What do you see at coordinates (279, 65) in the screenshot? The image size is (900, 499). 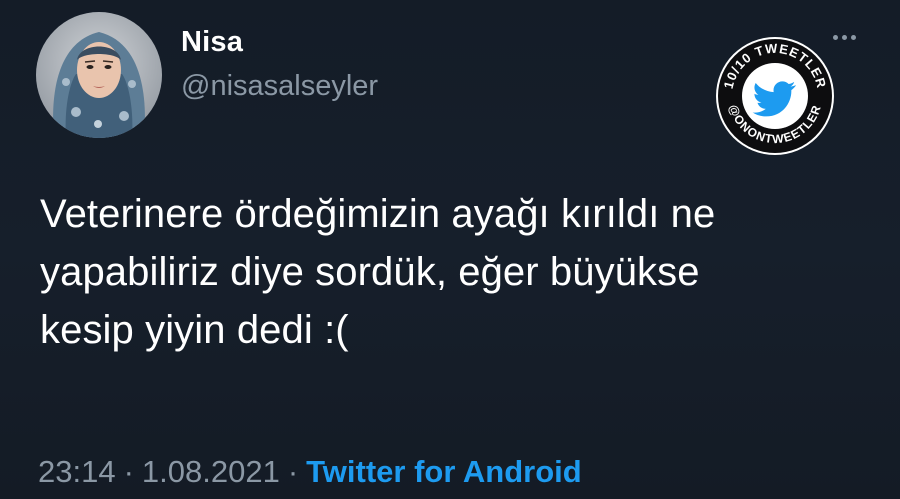 I see `tweet-author: Nisa @nisasalseyler` at bounding box center [279, 65].